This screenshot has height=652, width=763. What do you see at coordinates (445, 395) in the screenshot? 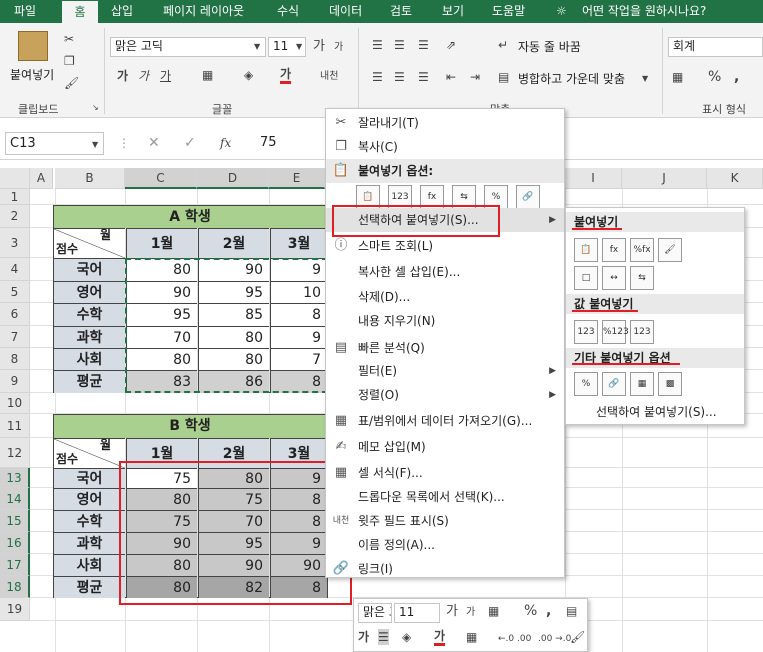
I see `menu-sort: 정렬(O) ▶` at bounding box center [445, 395].